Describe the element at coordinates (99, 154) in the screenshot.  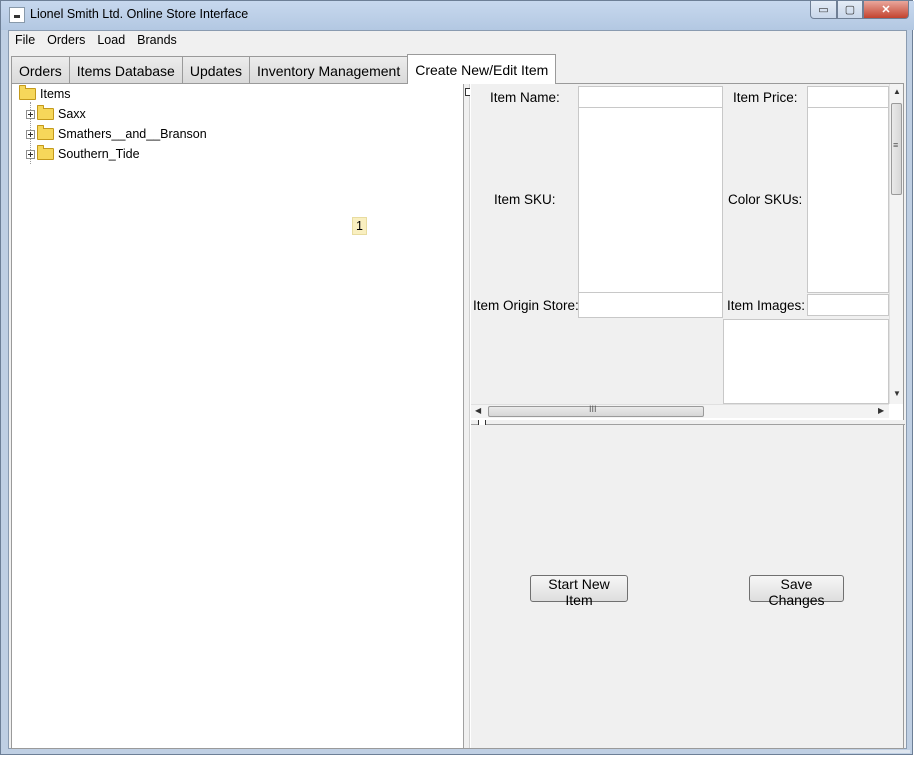
I see `tree-node-label: Southern_Tide` at that location.